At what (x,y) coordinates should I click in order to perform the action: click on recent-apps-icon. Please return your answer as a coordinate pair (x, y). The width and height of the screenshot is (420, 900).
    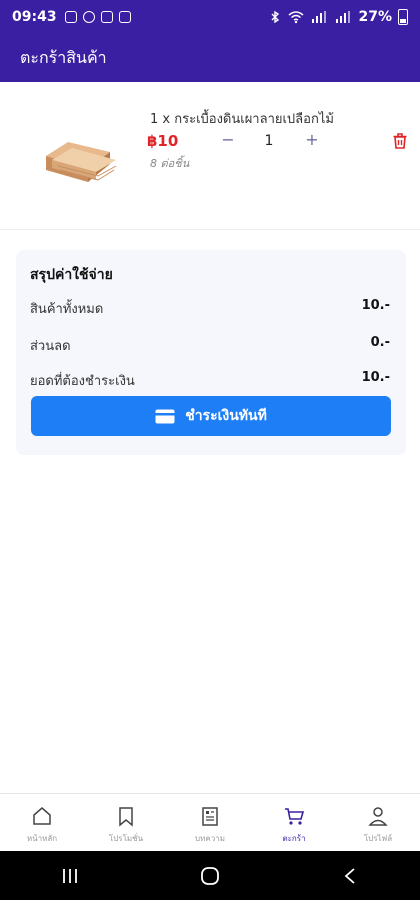
    Looking at the image, I should click on (70, 875).